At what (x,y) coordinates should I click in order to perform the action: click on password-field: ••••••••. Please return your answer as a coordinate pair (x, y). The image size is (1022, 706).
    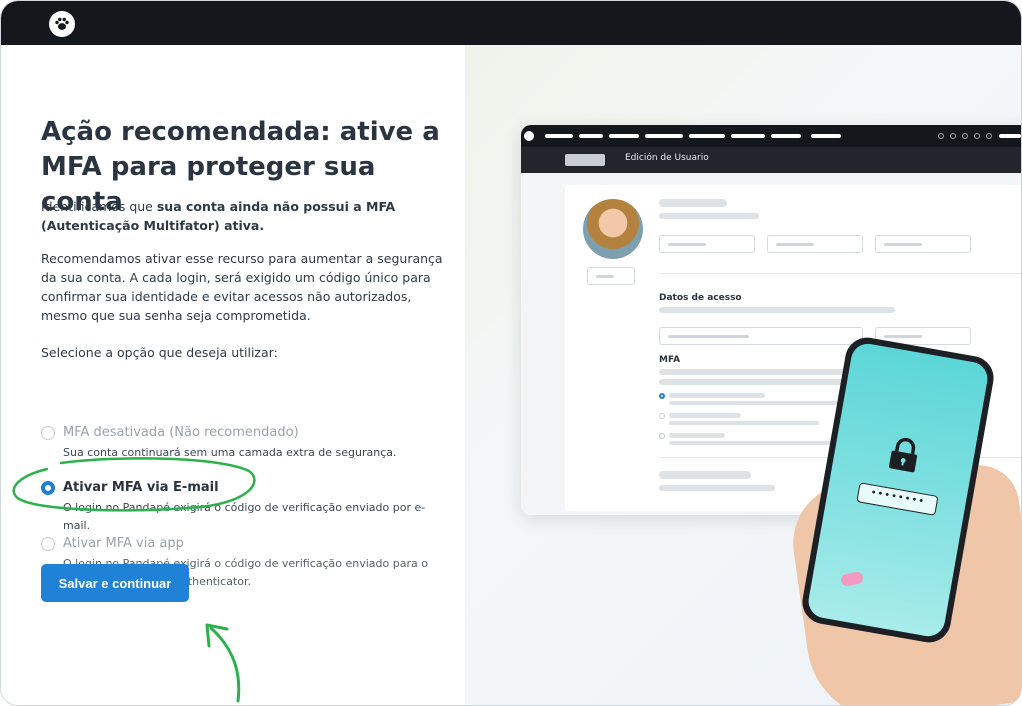
    Looking at the image, I should click on (897, 499).